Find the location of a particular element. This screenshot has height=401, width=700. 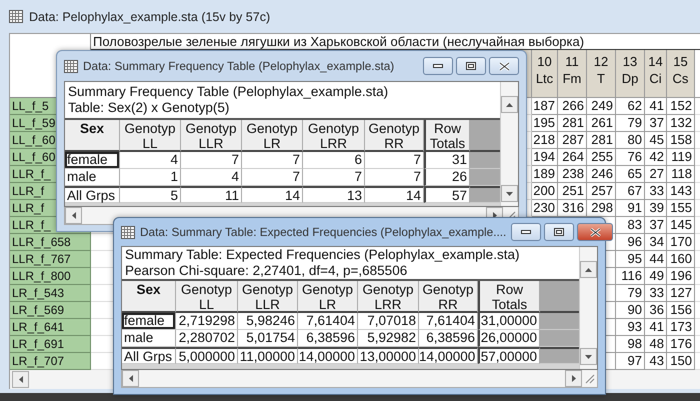

table-cell: 90 is located at coordinates (630, 310).